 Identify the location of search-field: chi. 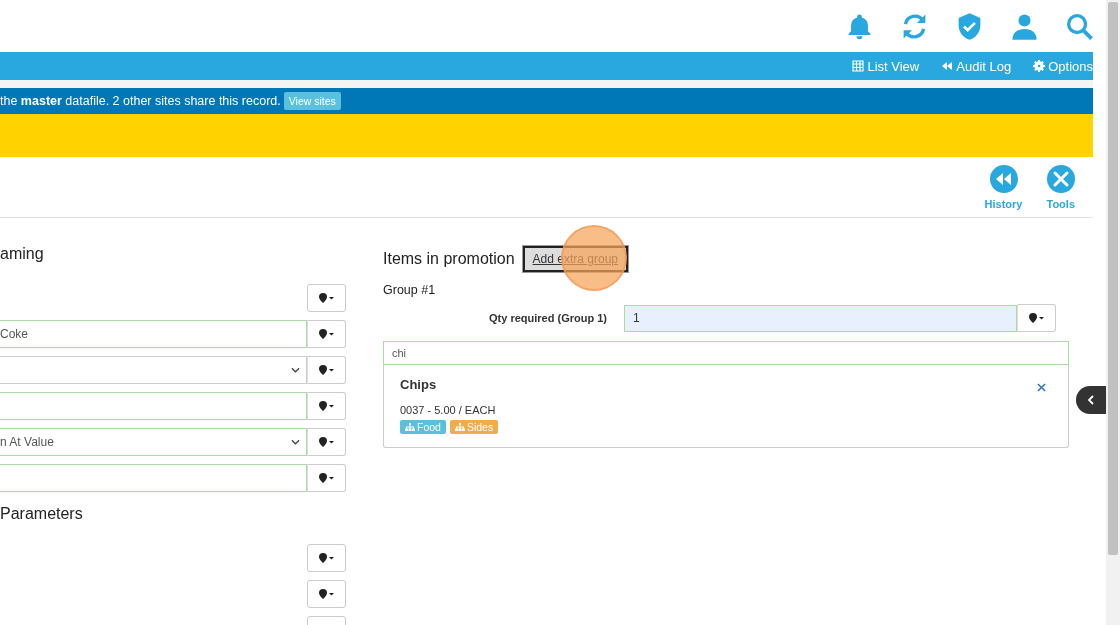
(726, 353).